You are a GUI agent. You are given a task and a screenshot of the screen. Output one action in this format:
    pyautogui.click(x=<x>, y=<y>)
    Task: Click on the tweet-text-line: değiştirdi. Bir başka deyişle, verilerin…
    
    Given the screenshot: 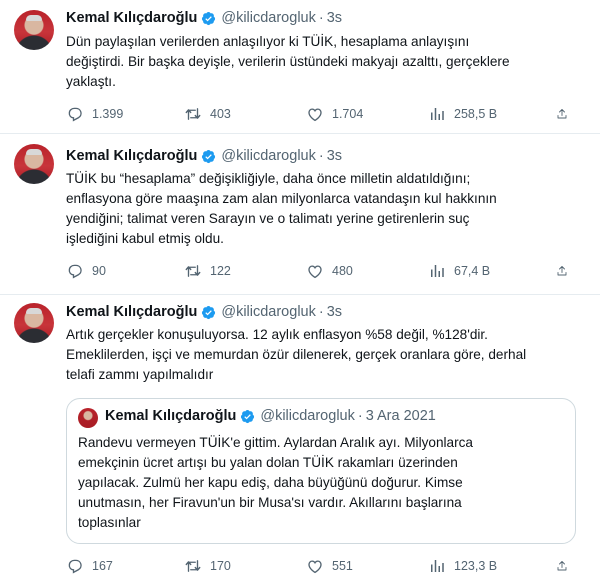 What is the action you would take?
    pyautogui.click(x=288, y=61)
    